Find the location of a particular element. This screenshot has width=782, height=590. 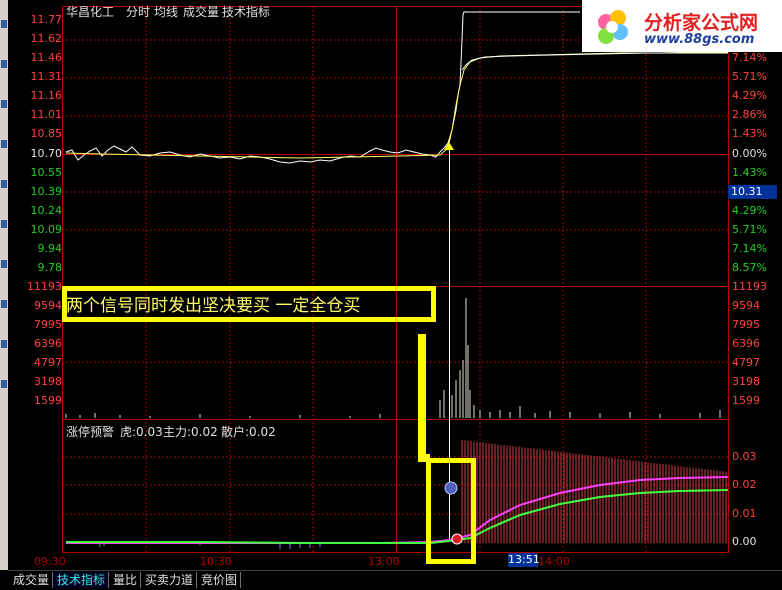

indicator-tiger-value: 虎:0.03 is located at coordinates (141, 432).